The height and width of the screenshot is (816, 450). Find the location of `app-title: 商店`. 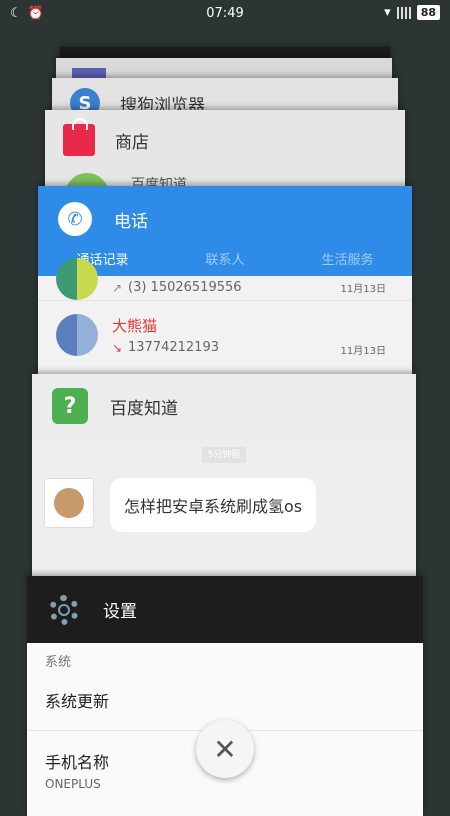

app-title: 商店 is located at coordinates (132, 142).